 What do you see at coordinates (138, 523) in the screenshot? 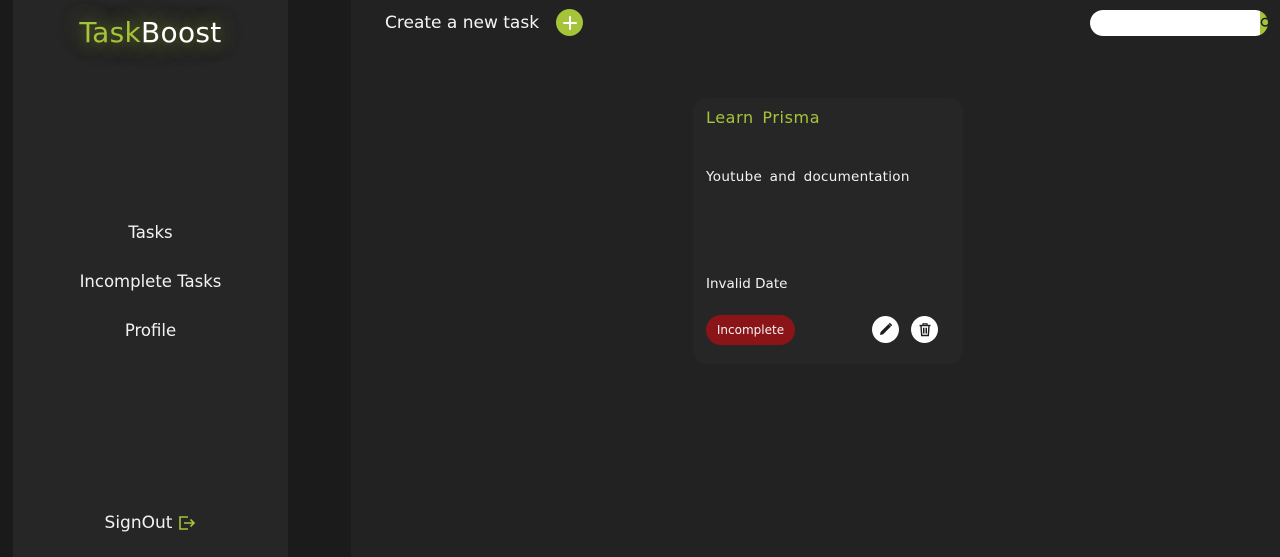
I see `signout-label: SignOut` at bounding box center [138, 523].